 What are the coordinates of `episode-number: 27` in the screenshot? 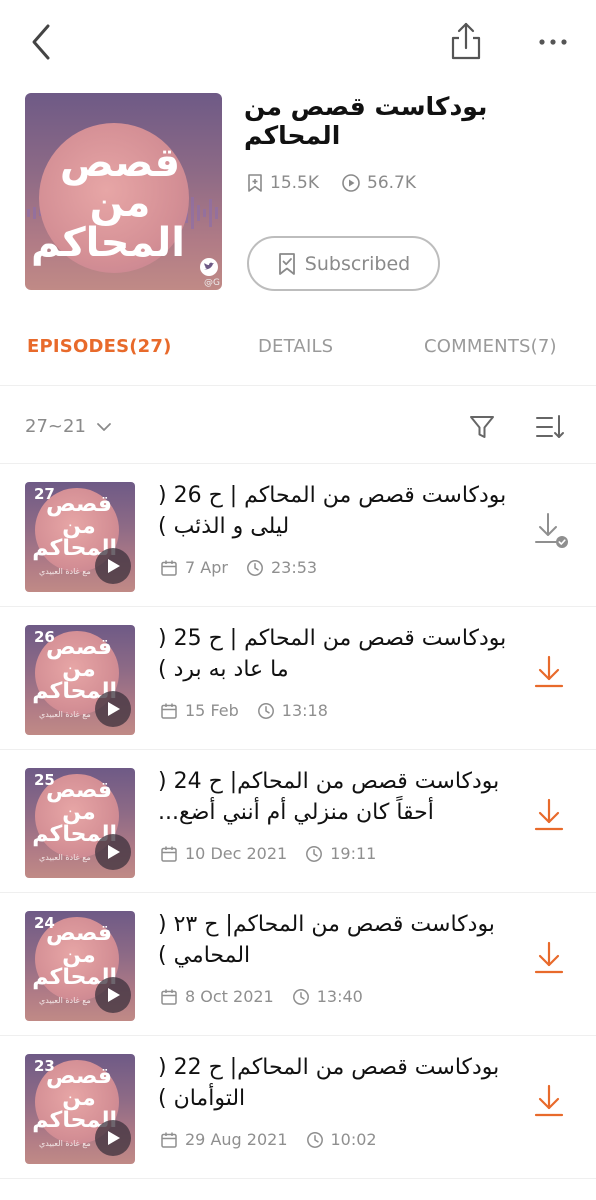 It's located at (44, 494).